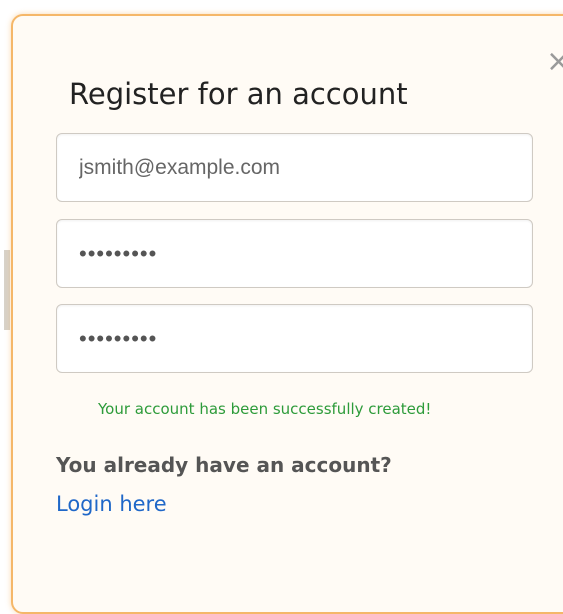 This screenshot has width=563, height=614. I want to click on confirm-password-field, so click(294, 338).